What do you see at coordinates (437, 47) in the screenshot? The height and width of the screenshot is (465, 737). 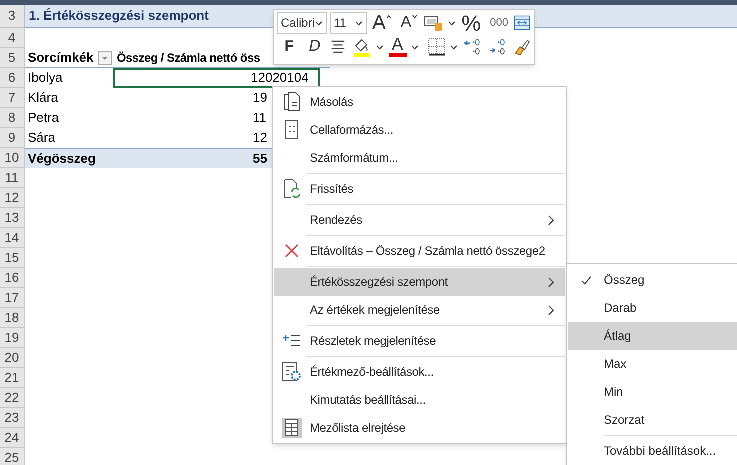 I see `borders-icon` at bounding box center [437, 47].